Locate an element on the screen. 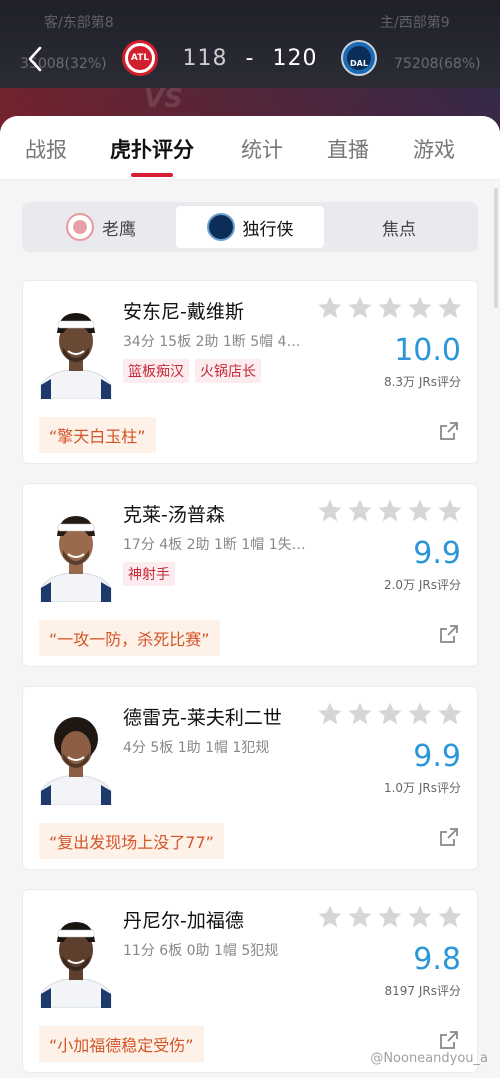 Image resolution: width=500 pixels, height=1078 pixels. player-tag: 篮板痴汉 is located at coordinates (156, 371).